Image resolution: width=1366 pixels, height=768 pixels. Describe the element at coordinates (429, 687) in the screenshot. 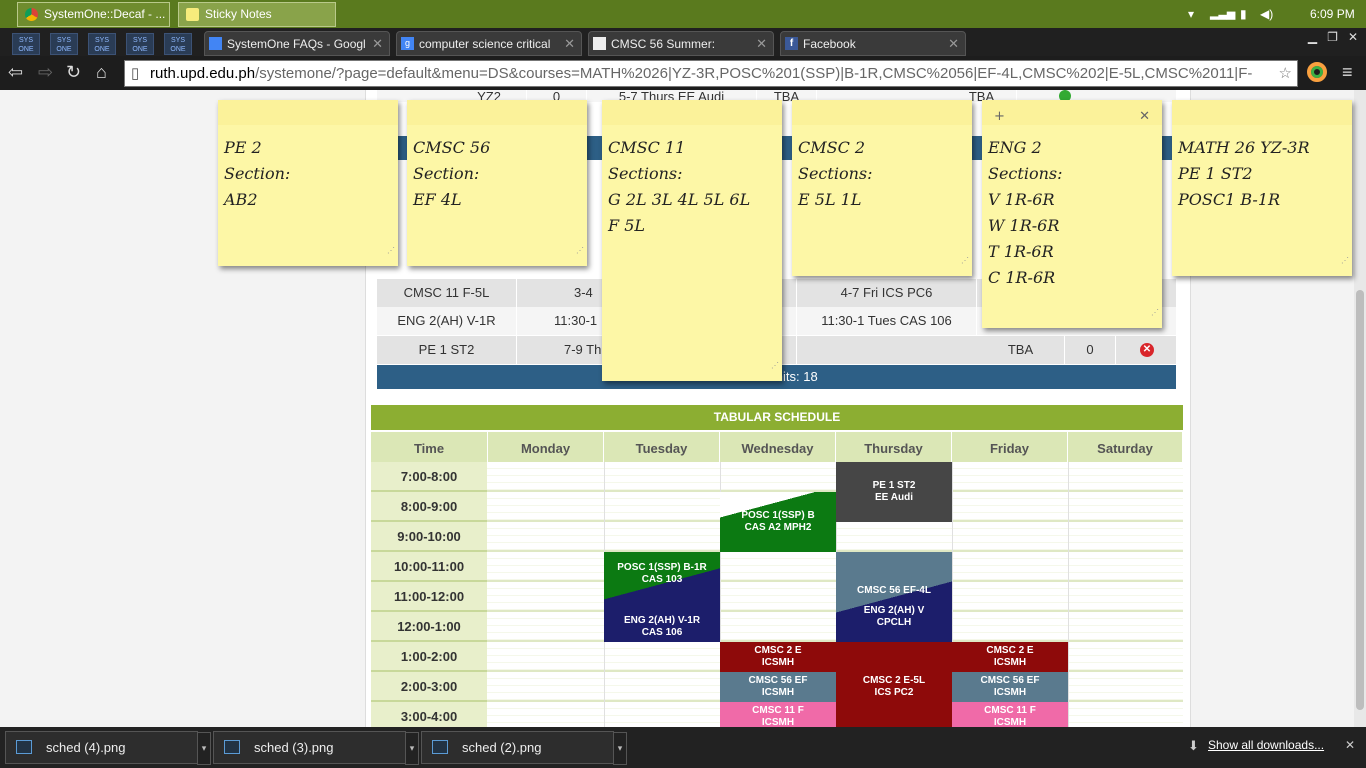

I see `time-label: 2:00-3:00` at that location.